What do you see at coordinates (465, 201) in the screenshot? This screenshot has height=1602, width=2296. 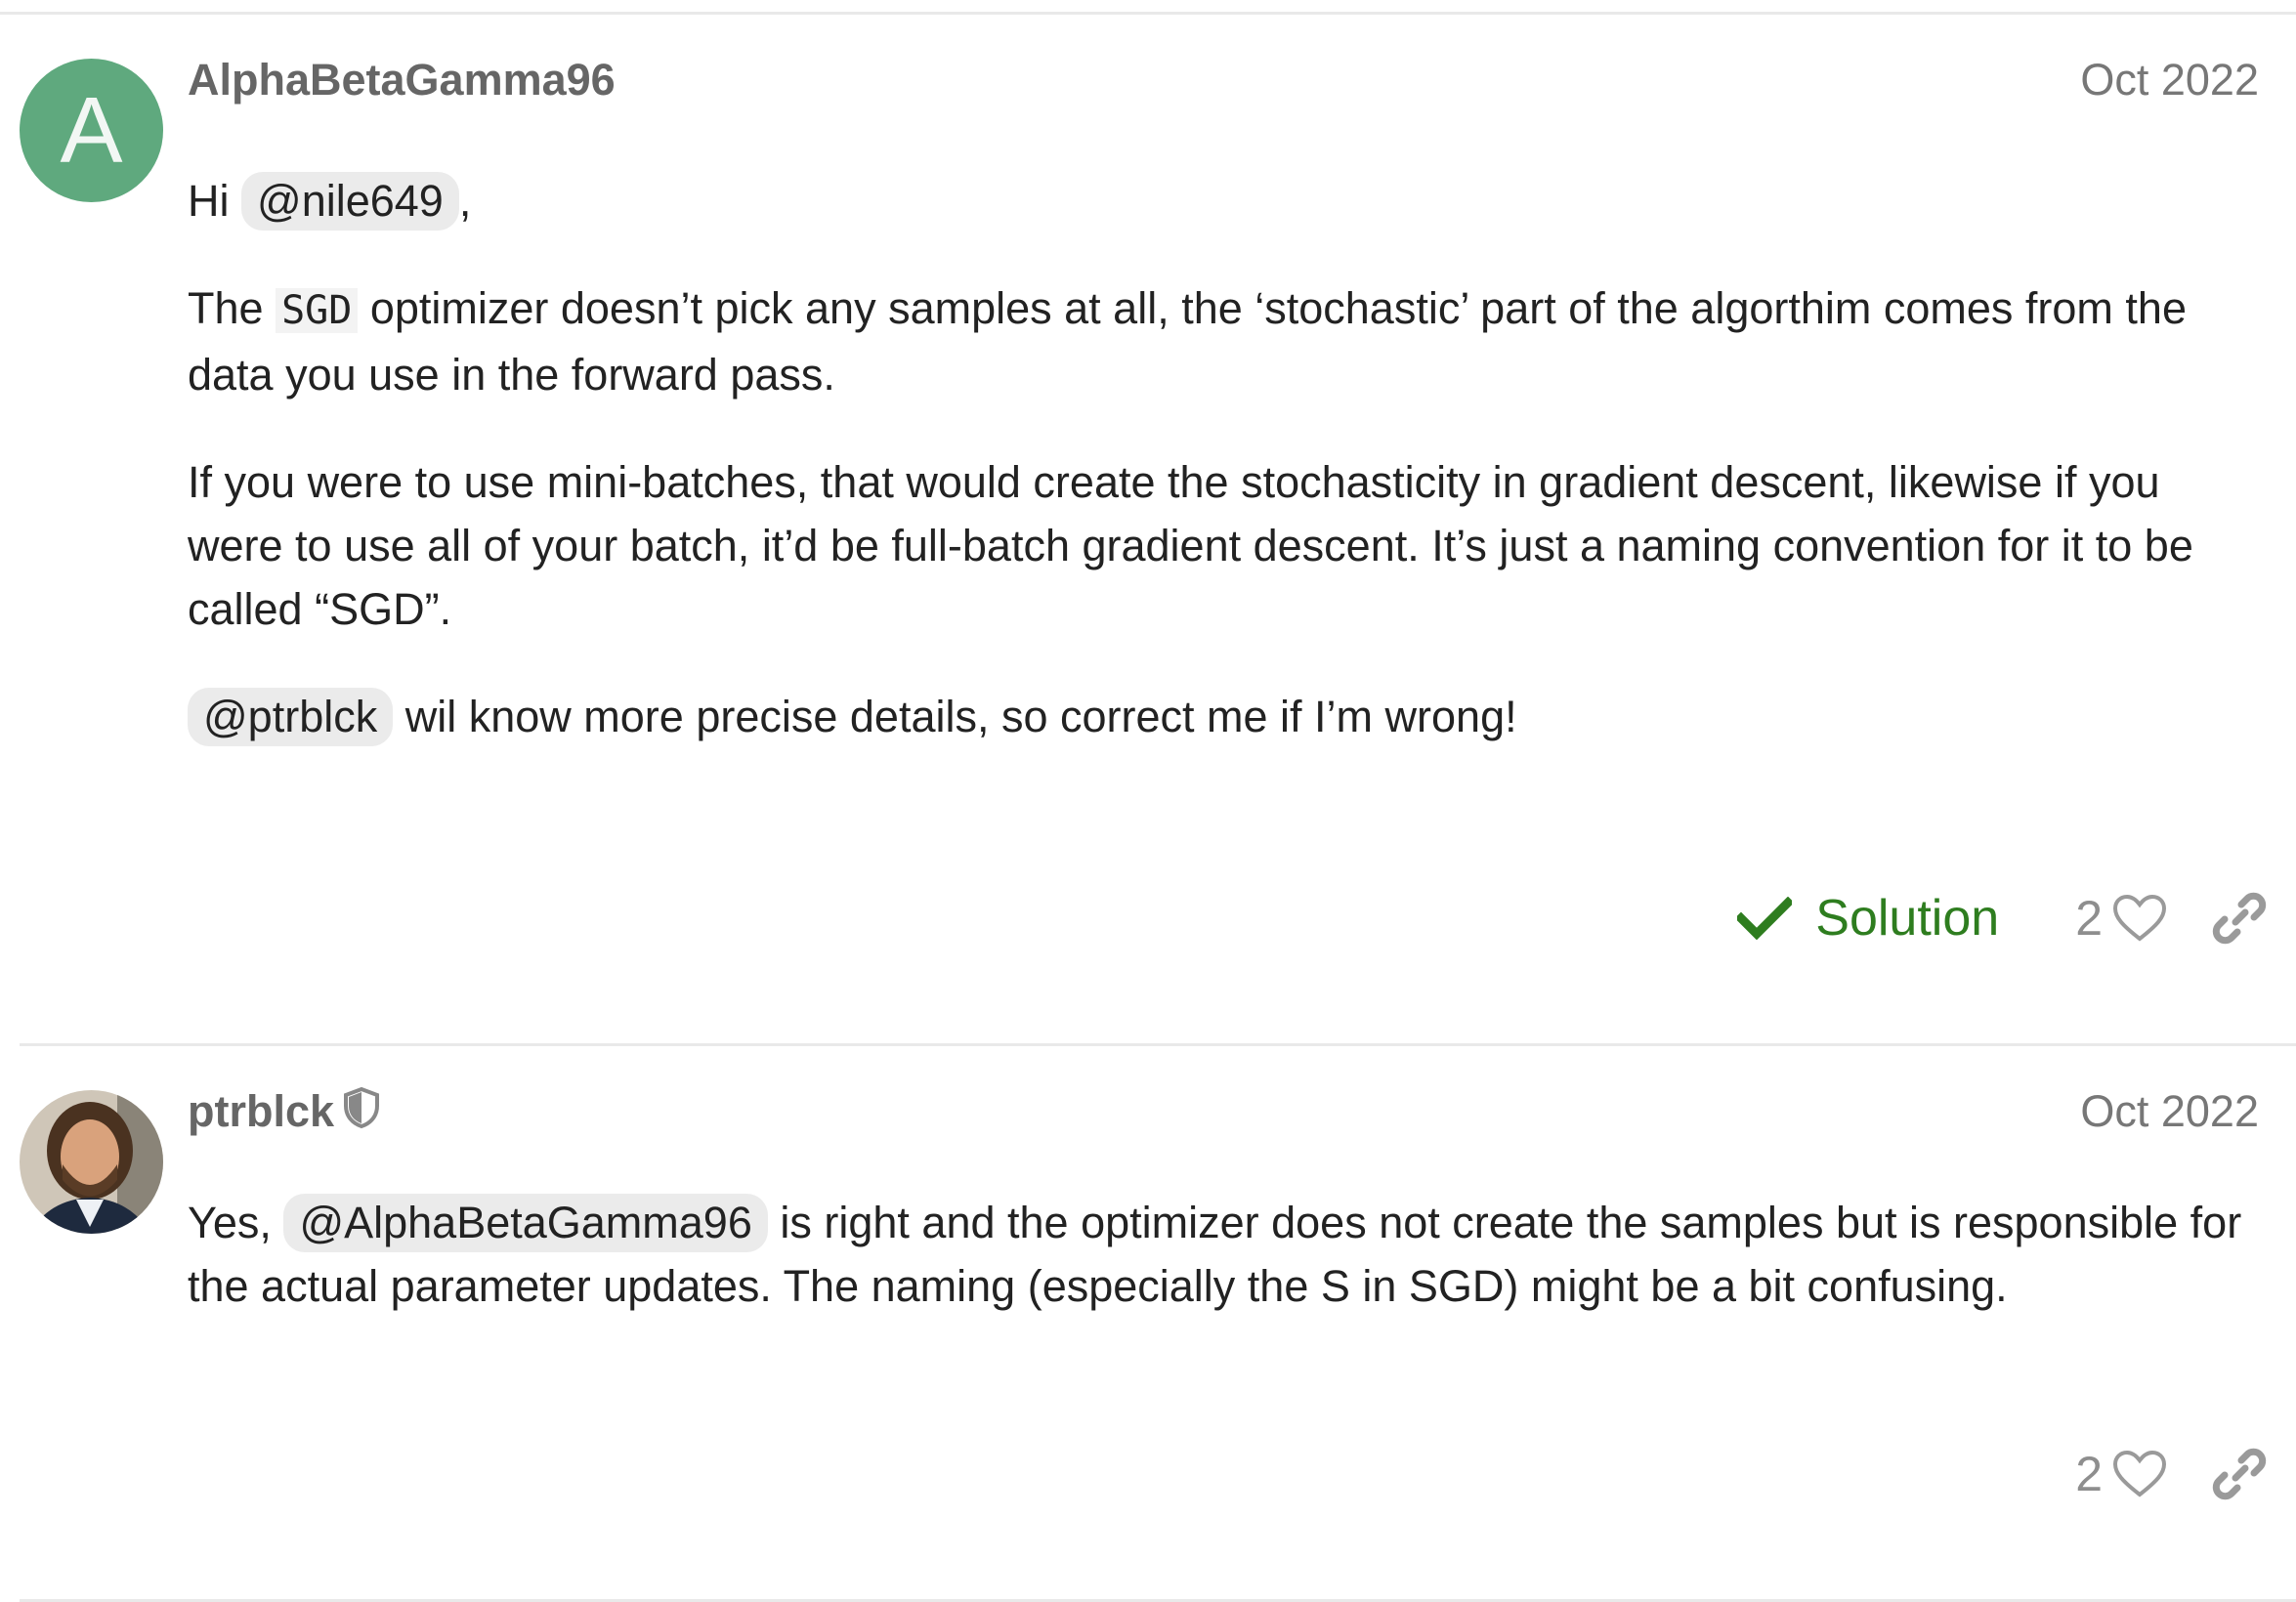 I see `comma-text: ,` at bounding box center [465, 201].